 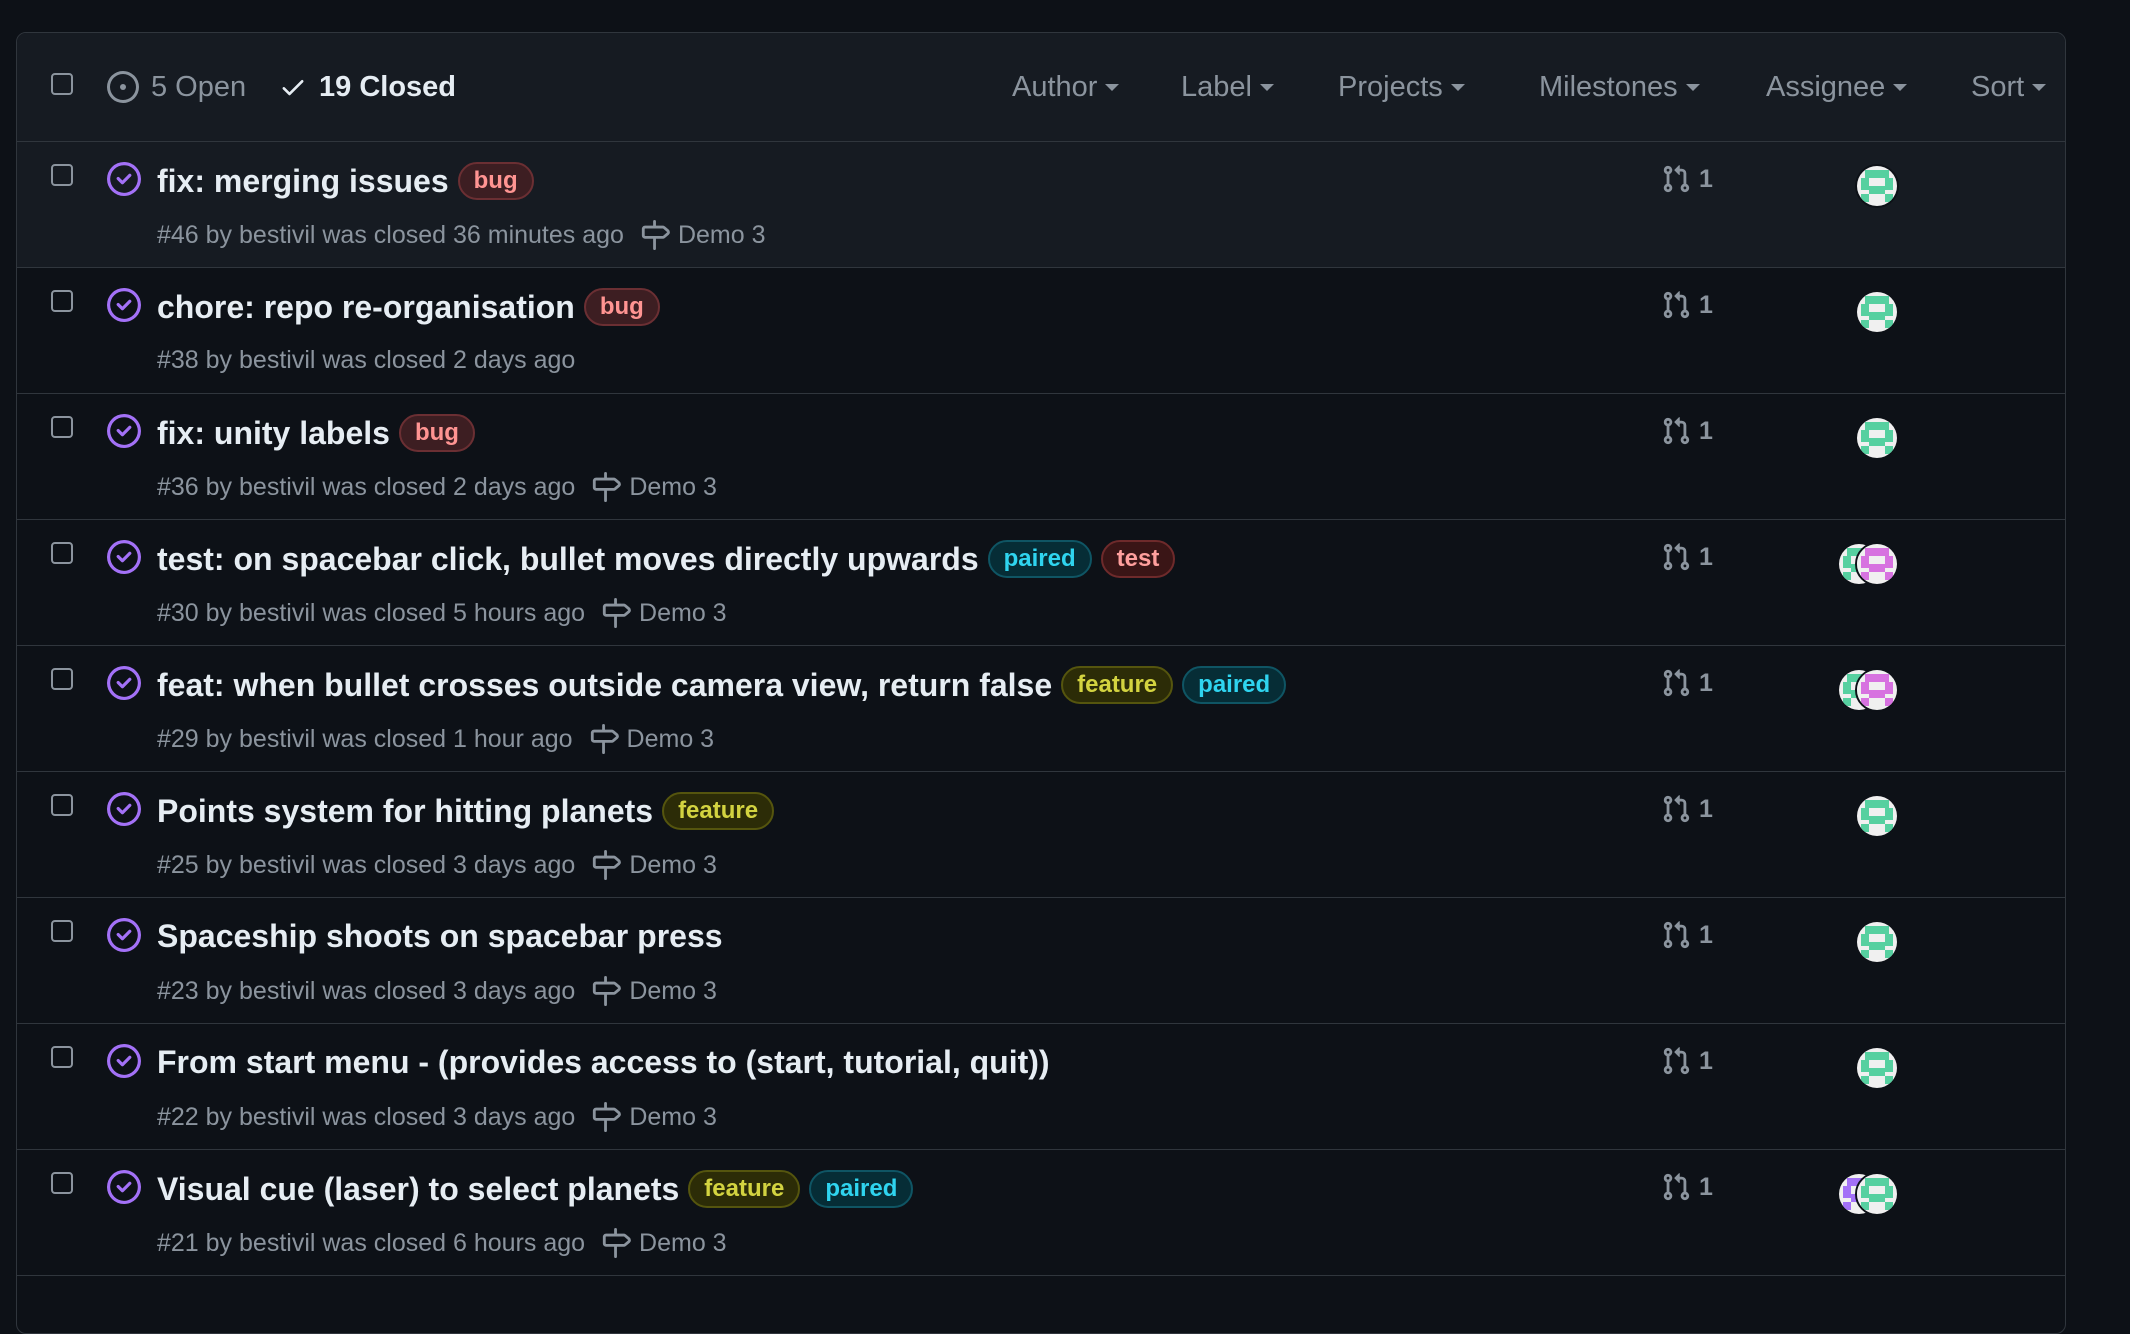 What do you see at coordinates (2009, 87) in the screenshot?
I see `sort-filter: Sort` at bounding box center [2009, 87].